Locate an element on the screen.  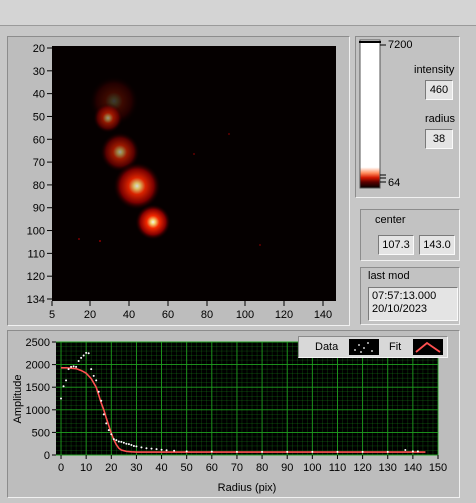
y-axis-label: Amplitude is located at coordinates (18, 399).